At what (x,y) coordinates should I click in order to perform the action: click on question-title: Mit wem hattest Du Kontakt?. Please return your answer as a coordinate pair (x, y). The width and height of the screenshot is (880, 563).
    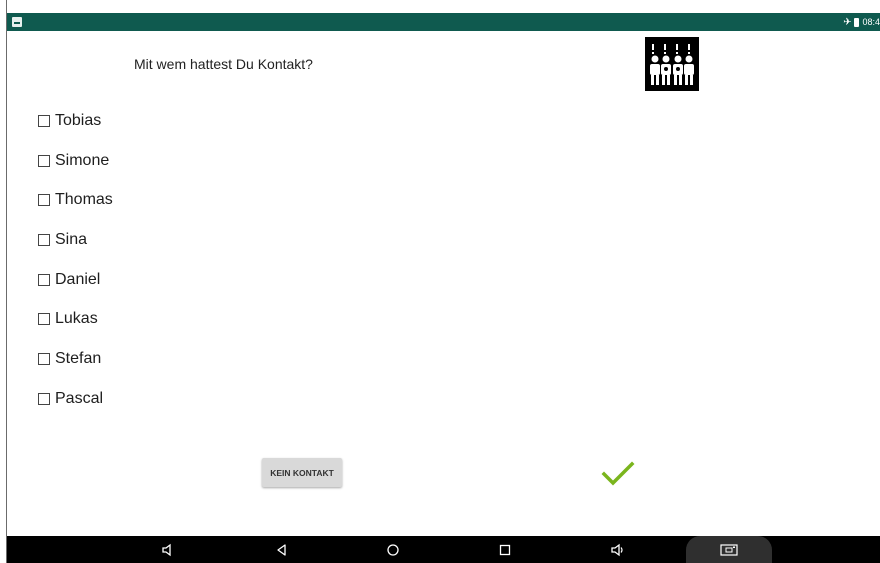
    Looking at the image, I should click on (223, 64).